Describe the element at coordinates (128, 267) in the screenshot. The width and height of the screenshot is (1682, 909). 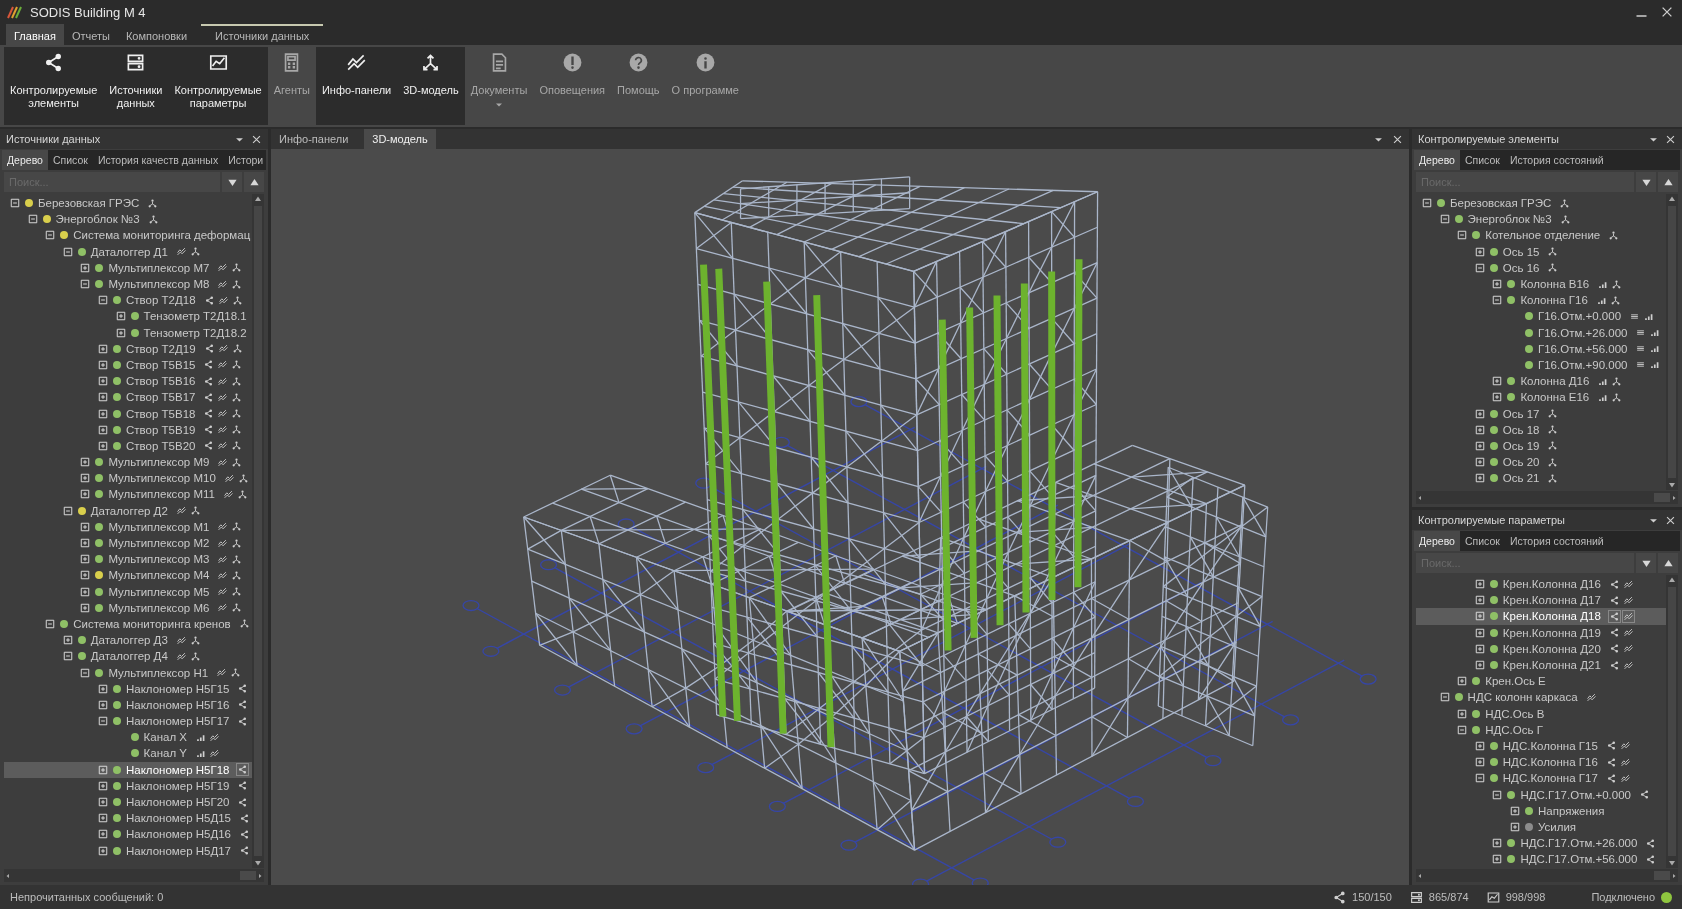
I see `tree-item: Мультиплексор М7` at that location.